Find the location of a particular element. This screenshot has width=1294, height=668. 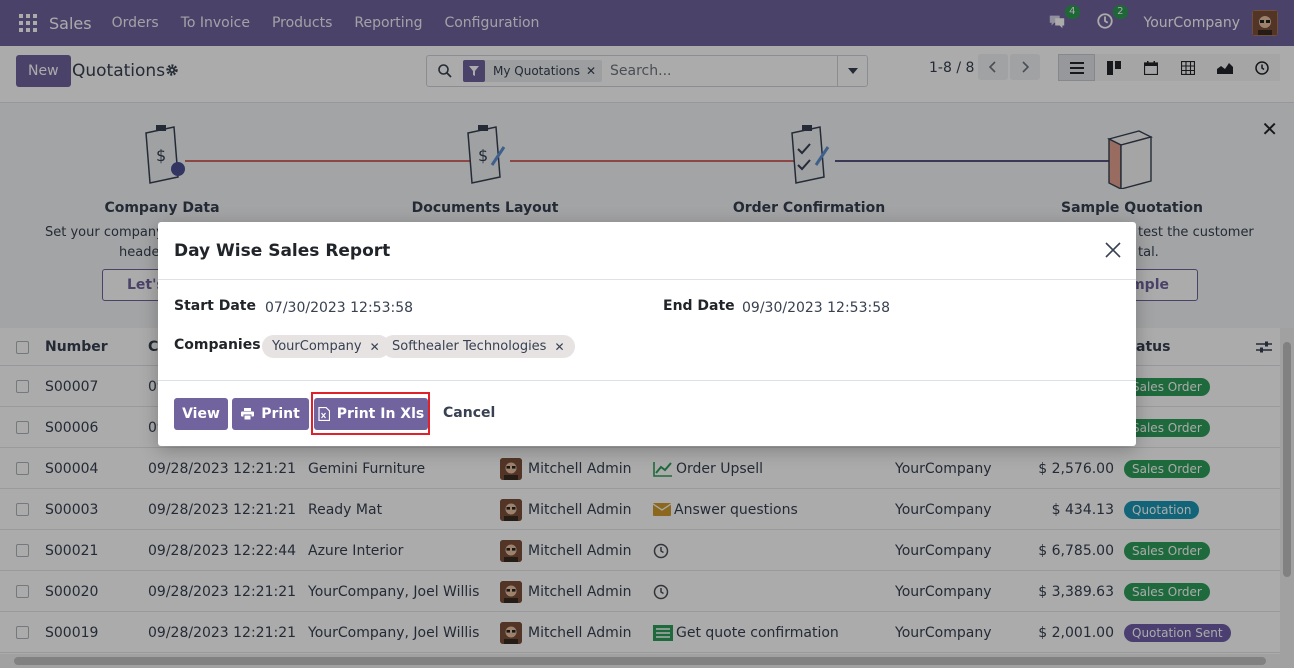

highlight-box is located at coordinates (370, 413).